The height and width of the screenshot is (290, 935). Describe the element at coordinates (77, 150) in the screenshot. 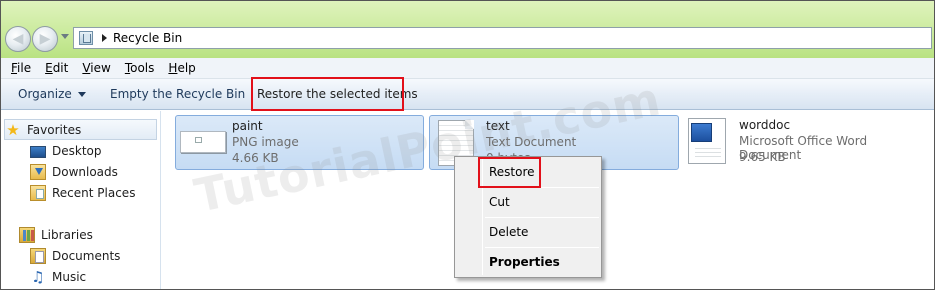

I see `nav-desktop-label: Desktop` at that location.